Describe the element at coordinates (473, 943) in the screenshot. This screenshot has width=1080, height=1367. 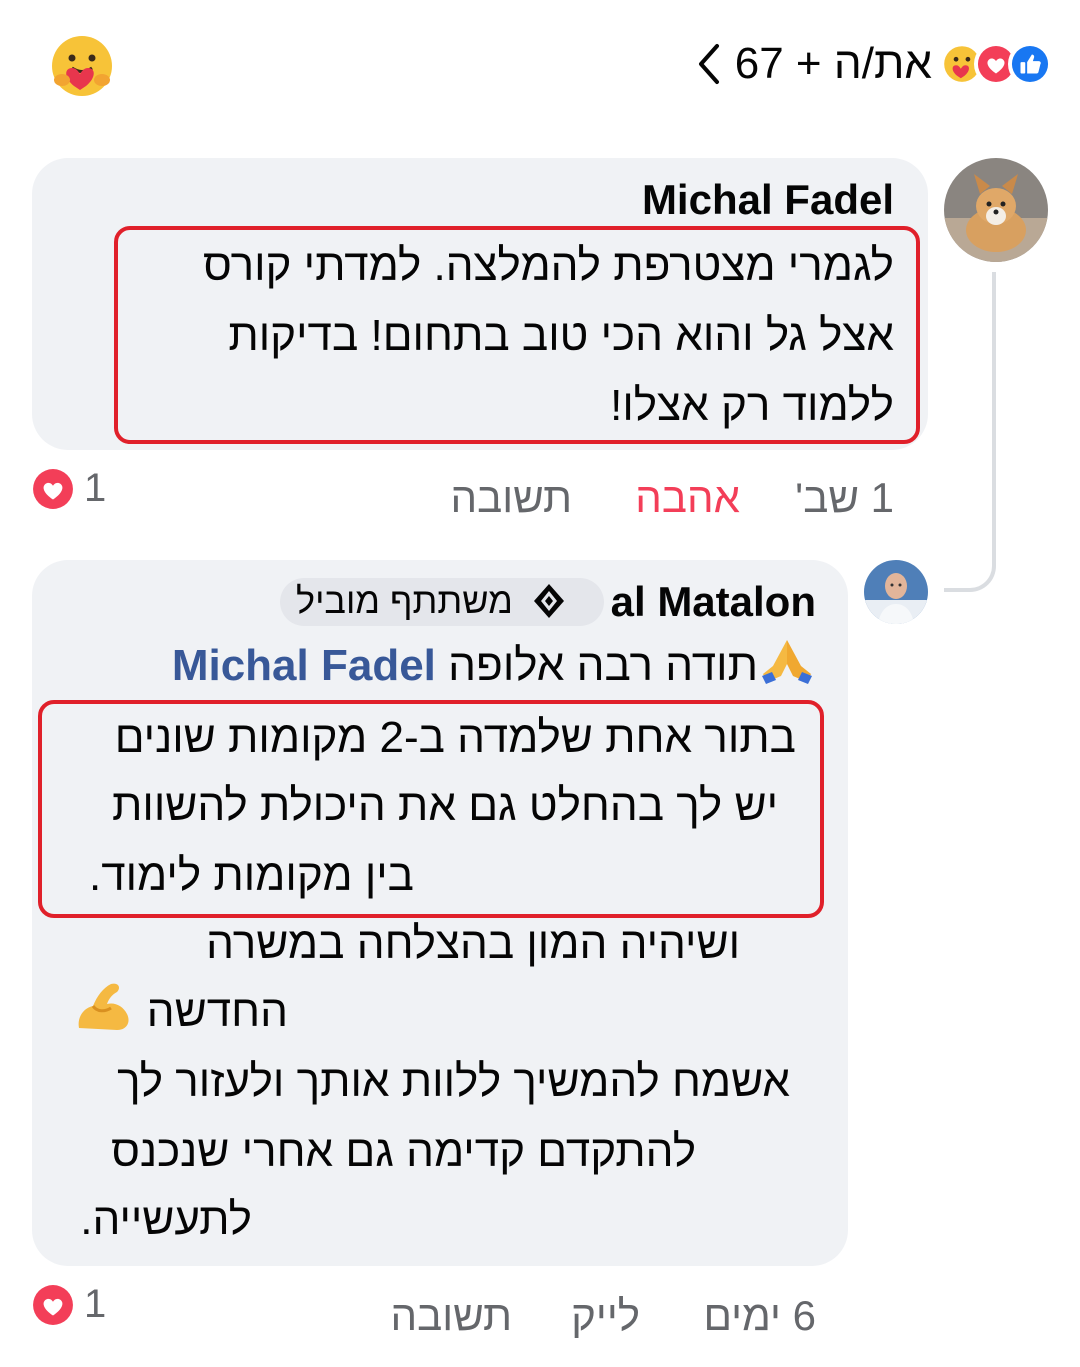
I see `reply-text-line: ושיהיה המון בהצלחה במשרה` at that location.